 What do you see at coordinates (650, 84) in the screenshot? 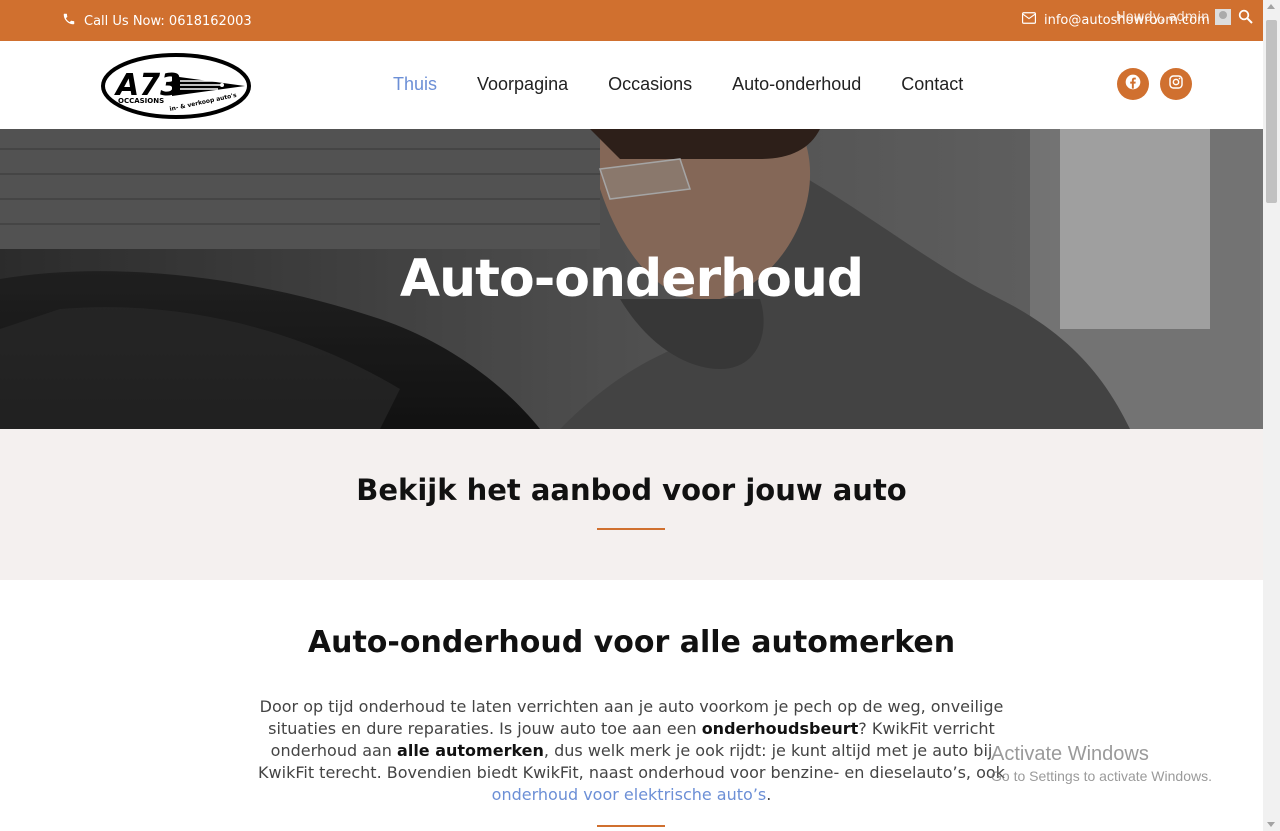
I see `nav-item-occasions: Occasions` at bounding box center [650, 84].